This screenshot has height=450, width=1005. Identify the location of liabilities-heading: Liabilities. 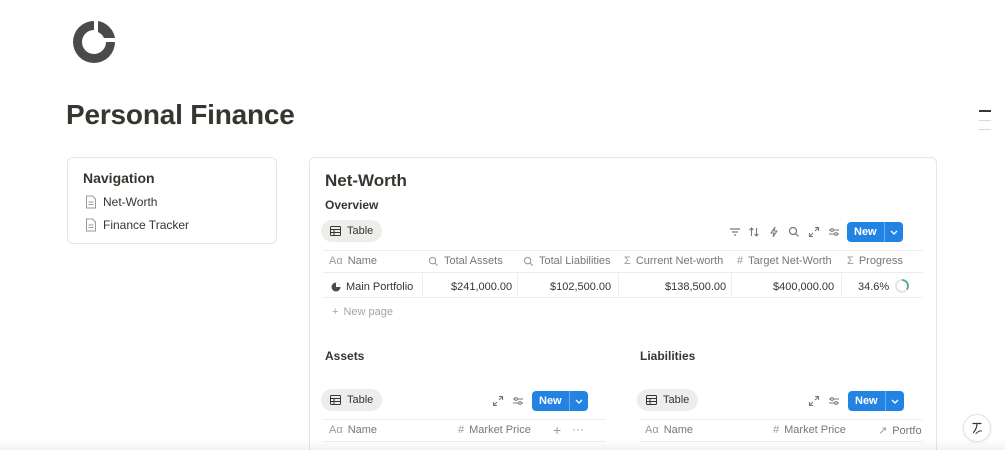
(668, 356).